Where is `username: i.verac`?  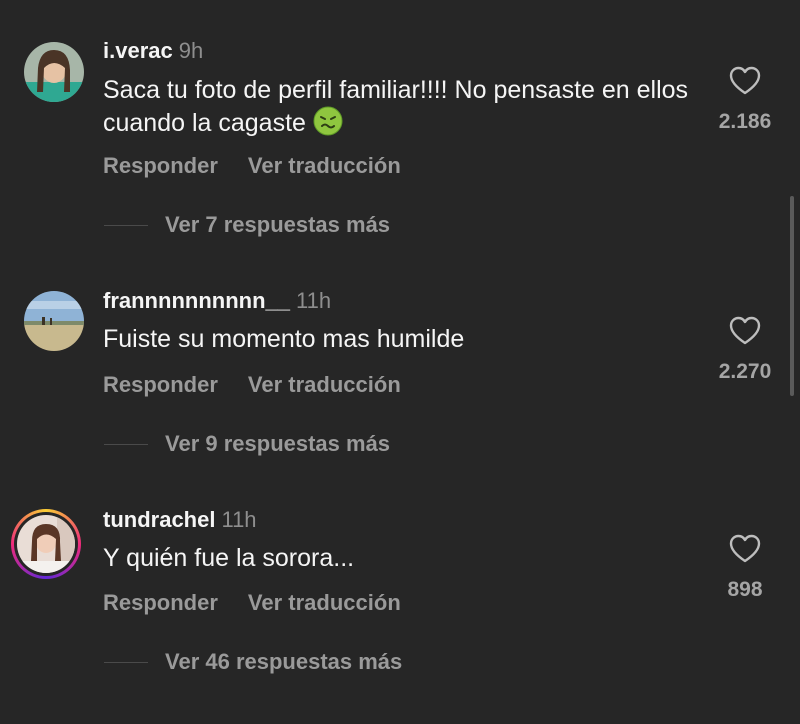 username: i.verac is located at coordinates (138, 50).